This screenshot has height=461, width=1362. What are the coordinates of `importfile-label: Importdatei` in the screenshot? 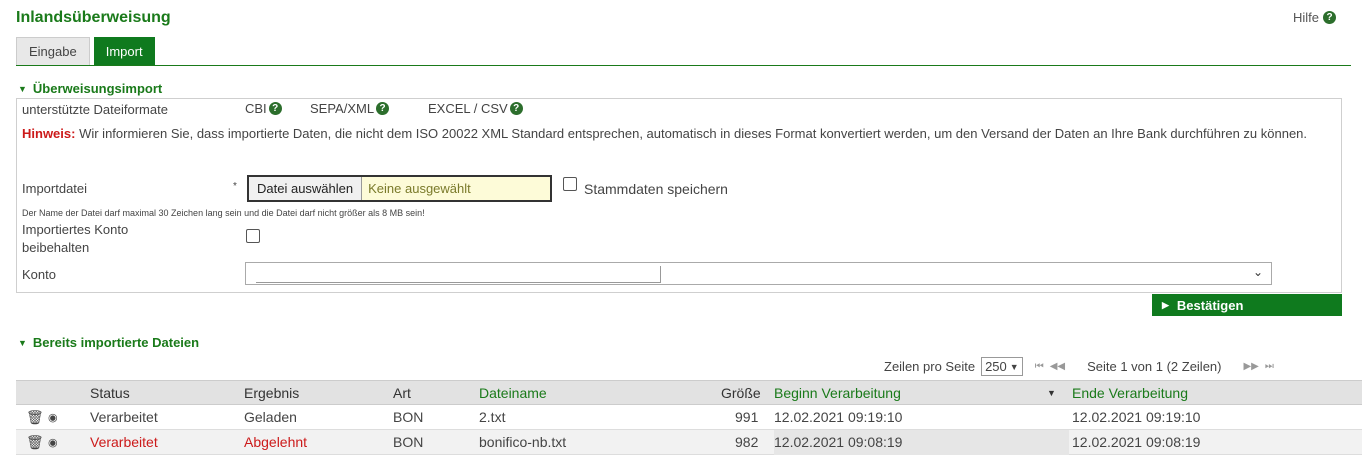 It's located at (55, 188).